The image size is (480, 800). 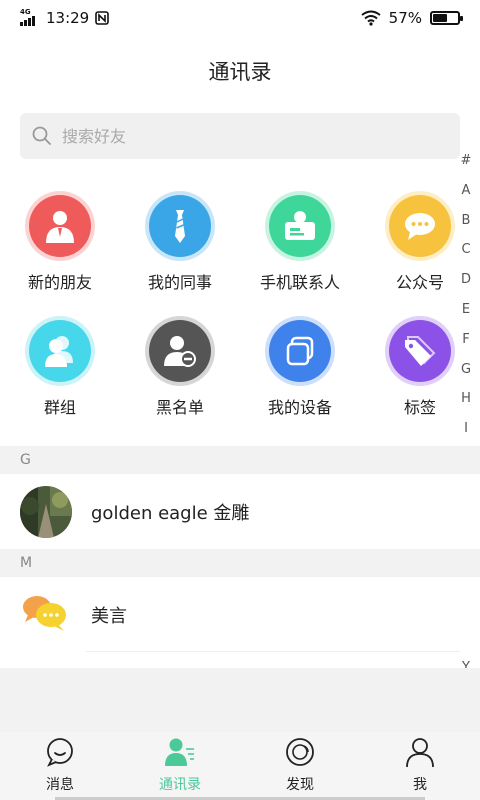 What do you see at coordinates (179, 752) in the screenshot?
I see `contacts-icon` at bounding box center [179, 752].